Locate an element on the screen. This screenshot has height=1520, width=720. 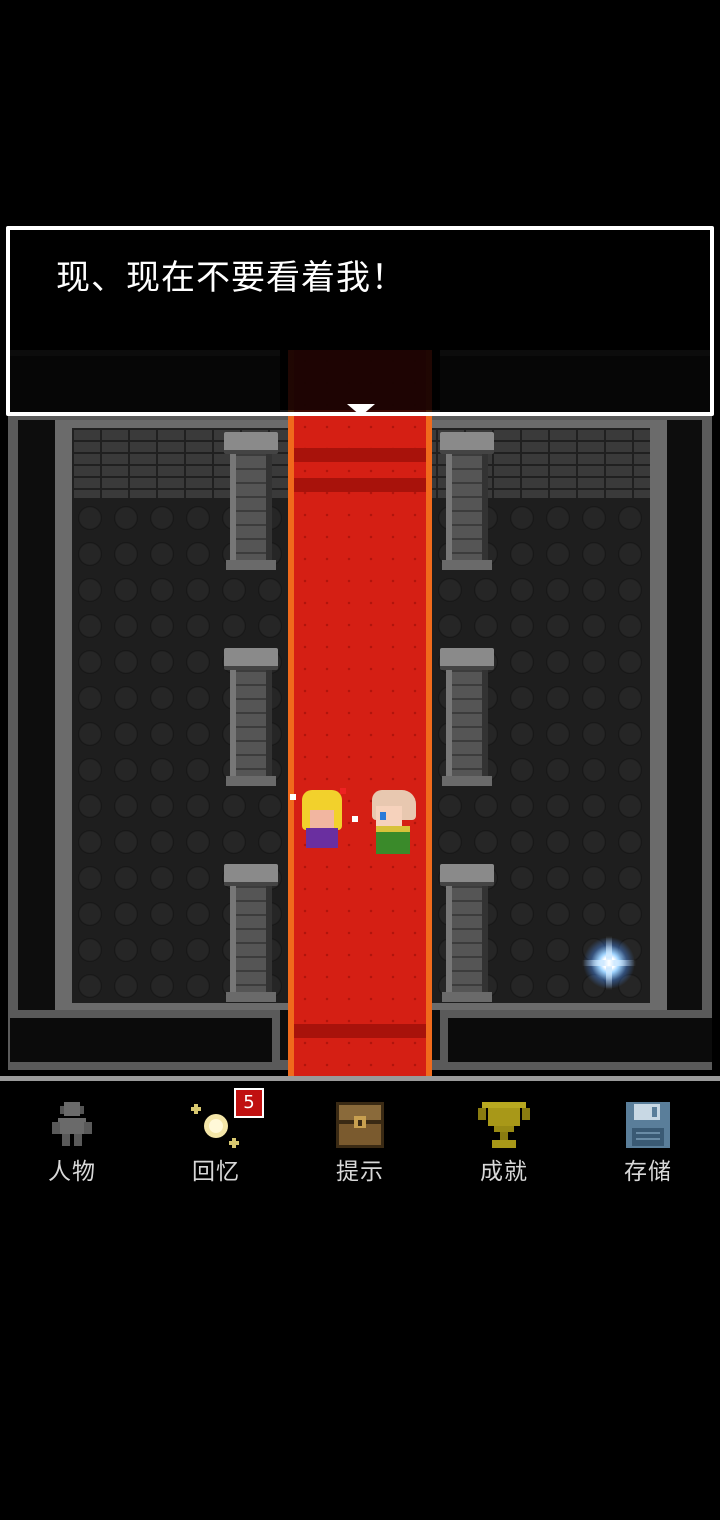
menu-item-achievements: 成就 is located at coordinates (504, 1139).